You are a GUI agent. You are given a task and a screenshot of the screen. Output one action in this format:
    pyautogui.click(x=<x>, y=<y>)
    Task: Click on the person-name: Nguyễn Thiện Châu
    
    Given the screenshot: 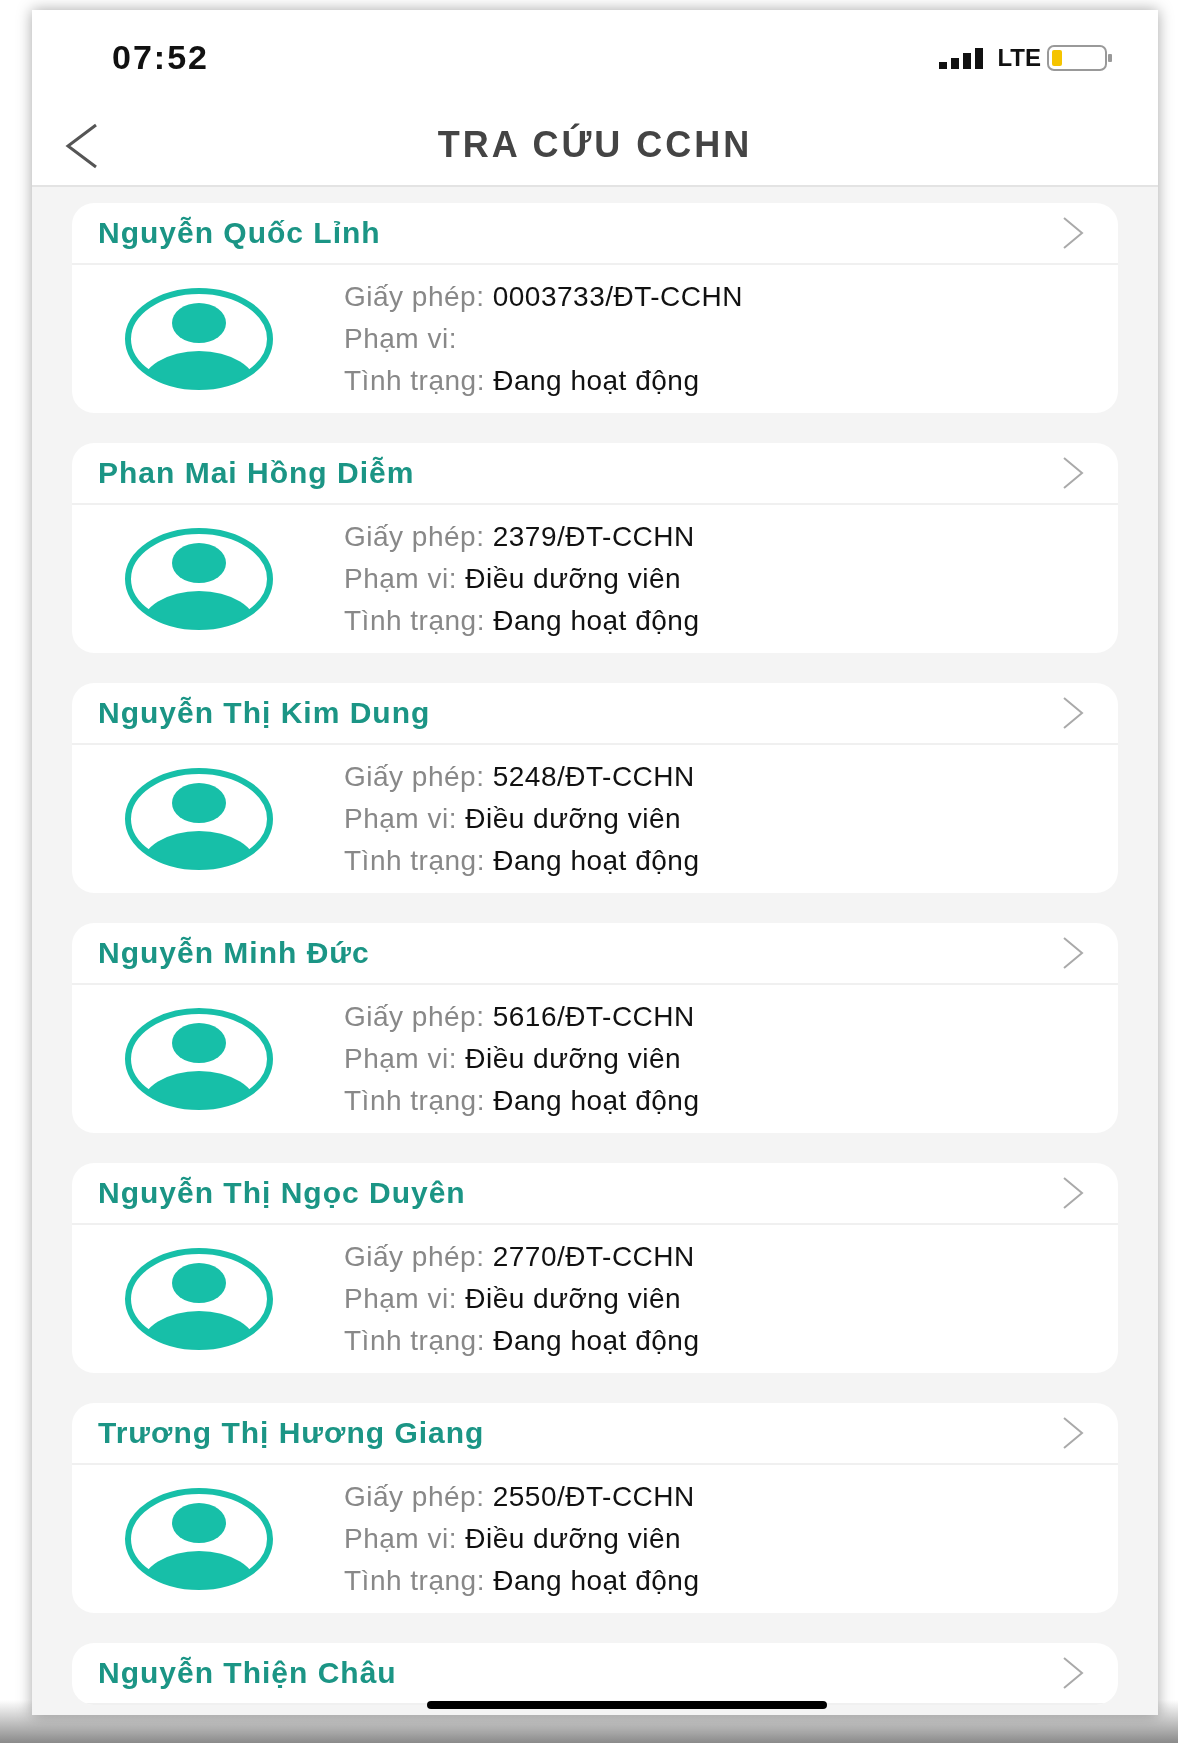 What is the action you would take?
    pyautogui.click(x=247, y=1673)
    